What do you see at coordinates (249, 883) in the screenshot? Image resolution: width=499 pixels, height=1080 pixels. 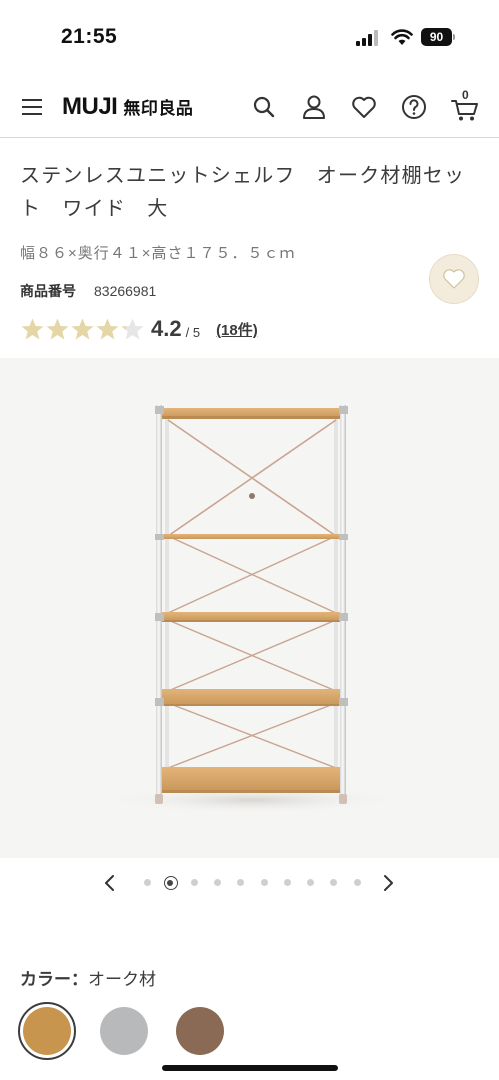 I see `image-carousel-controls` at bounding box center [249, 883].